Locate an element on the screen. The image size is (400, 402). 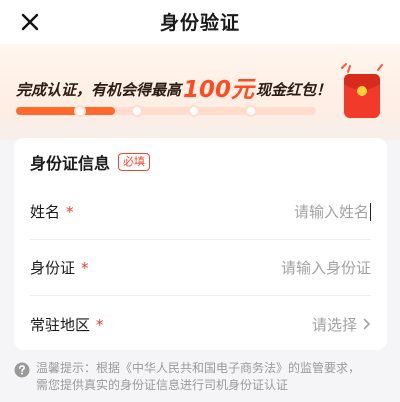
promo-prefix: 完成认证，有机会得最高 is located at coordinates (99, 90).